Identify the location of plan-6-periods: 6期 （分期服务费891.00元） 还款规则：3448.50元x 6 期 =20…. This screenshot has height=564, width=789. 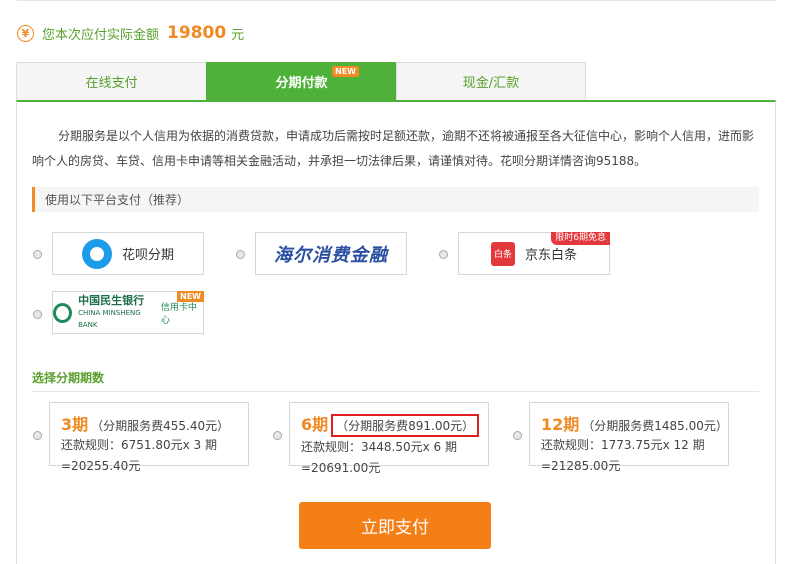
(389, 438).